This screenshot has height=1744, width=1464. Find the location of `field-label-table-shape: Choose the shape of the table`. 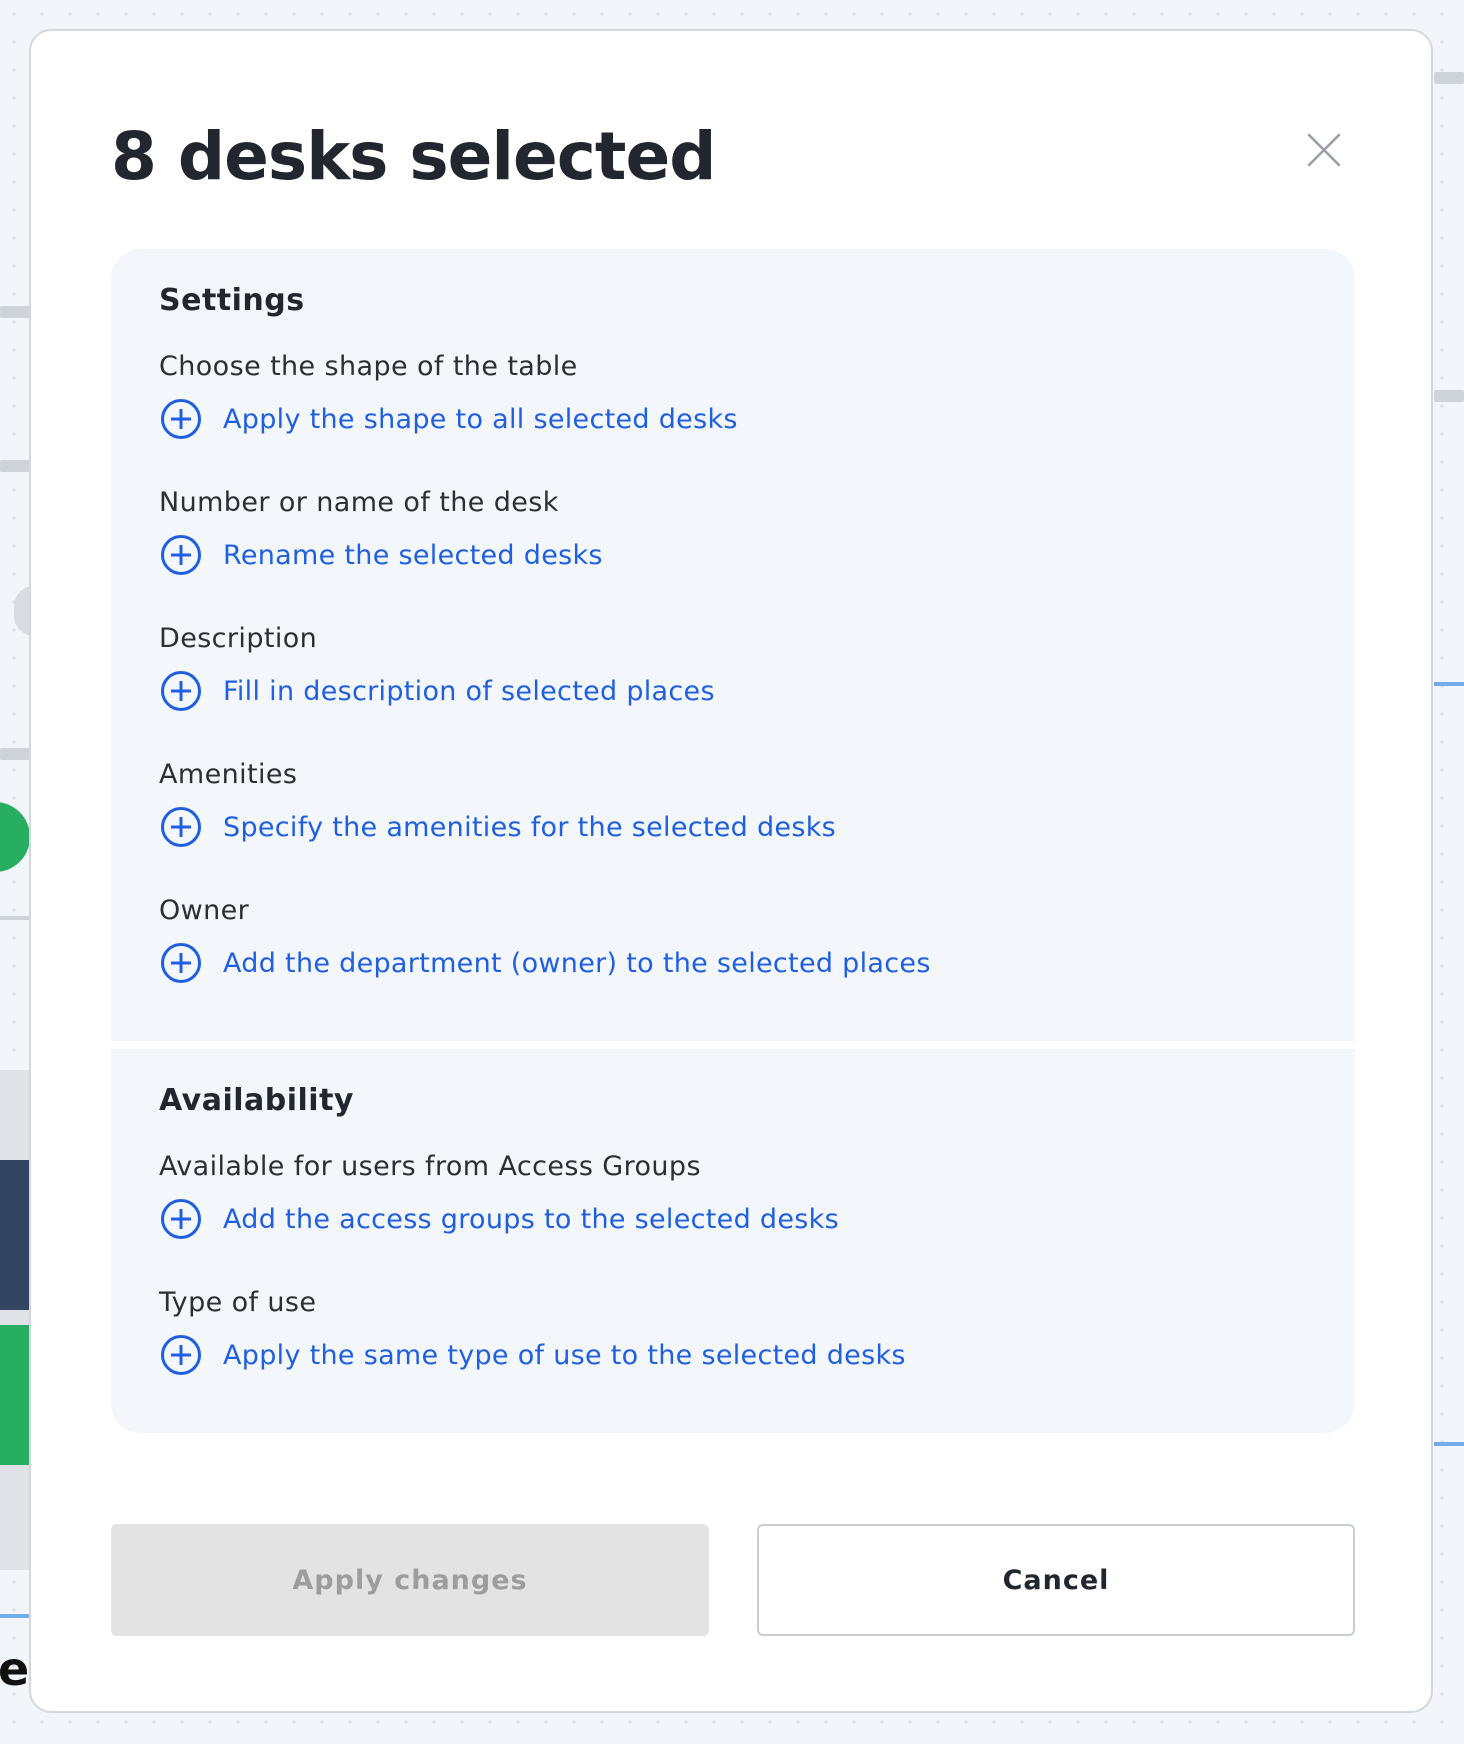

field-label-table-shape: Choose the shape of the table is located at coordinates (368, 366).